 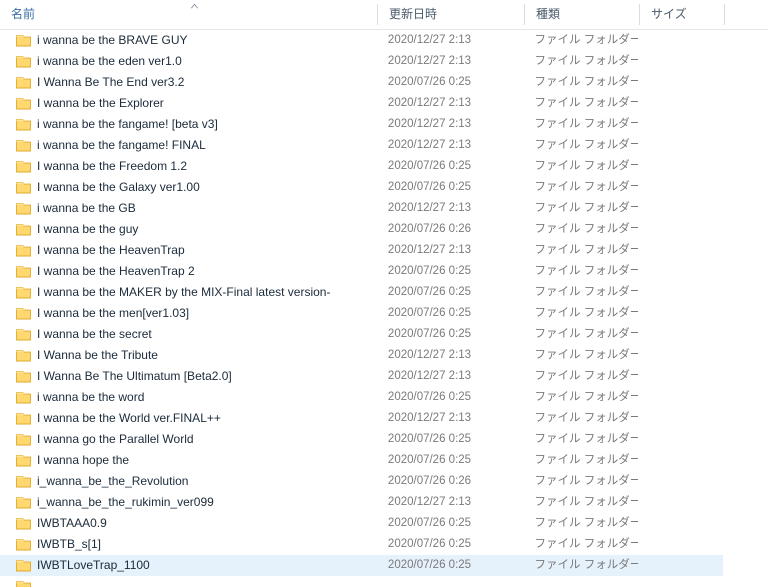 What do you see at coordinates (188, 376) in the screenshot?
I see `file-name-cell: I Wanna Be The Ultimatum [Beta2.0]` at bounding box center [188, 376].